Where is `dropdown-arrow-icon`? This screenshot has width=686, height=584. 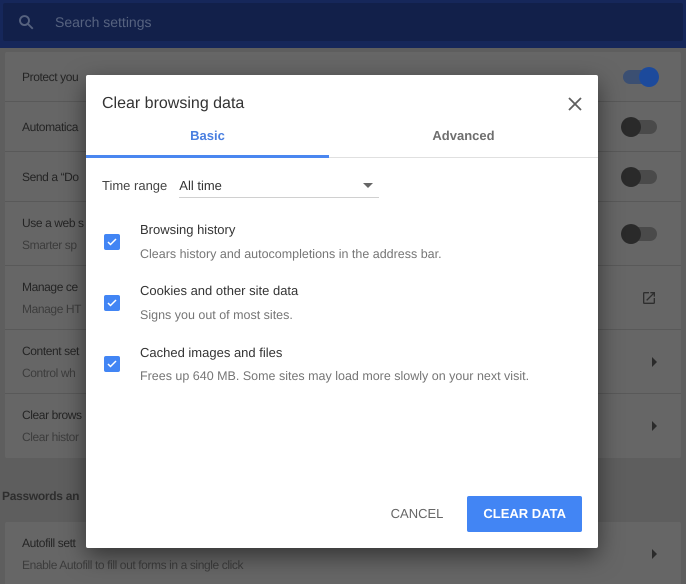
dropdown-arrow-icon is located at coordinates (368, 185).